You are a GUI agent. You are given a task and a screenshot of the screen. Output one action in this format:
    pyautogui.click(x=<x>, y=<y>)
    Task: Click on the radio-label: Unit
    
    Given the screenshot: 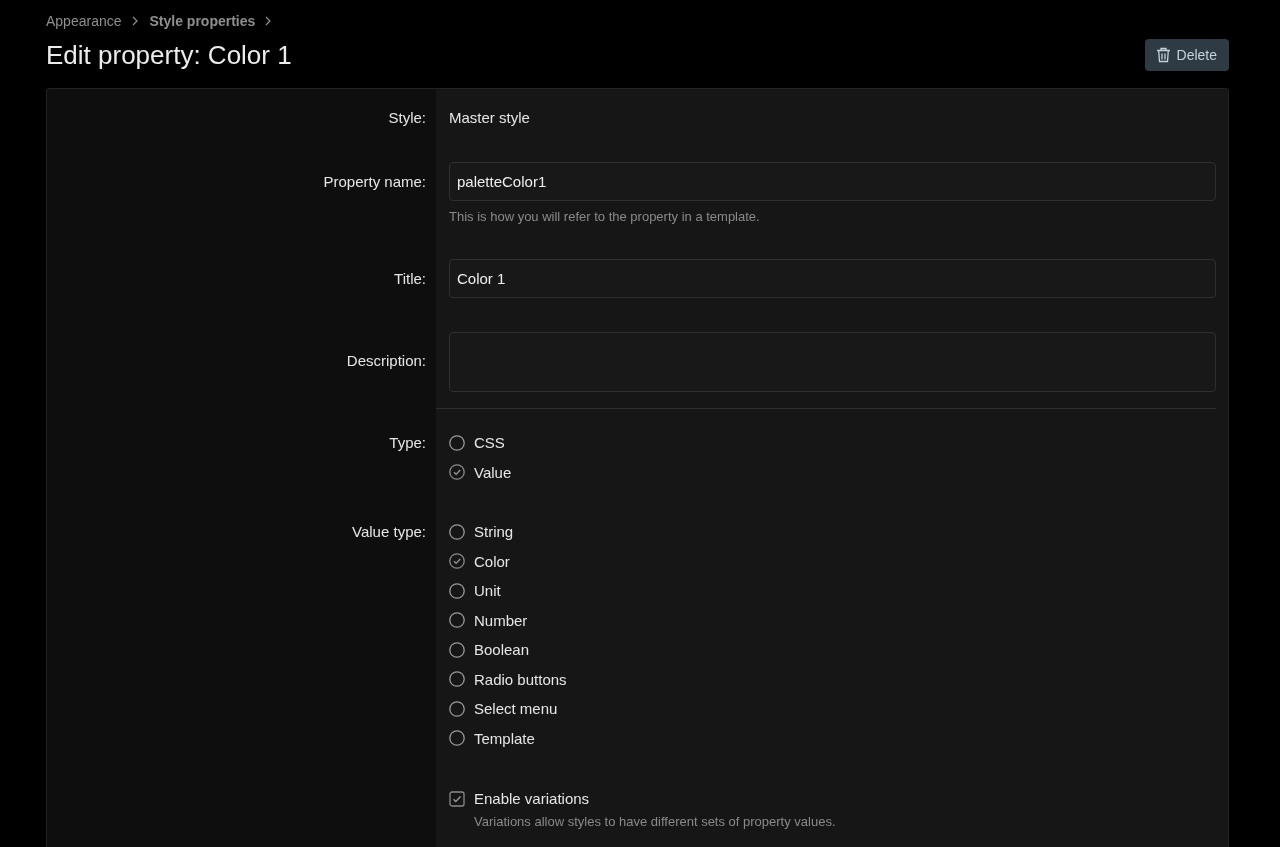 What is the action you would take?
    pyautogui.click(x=487, y=591)
    